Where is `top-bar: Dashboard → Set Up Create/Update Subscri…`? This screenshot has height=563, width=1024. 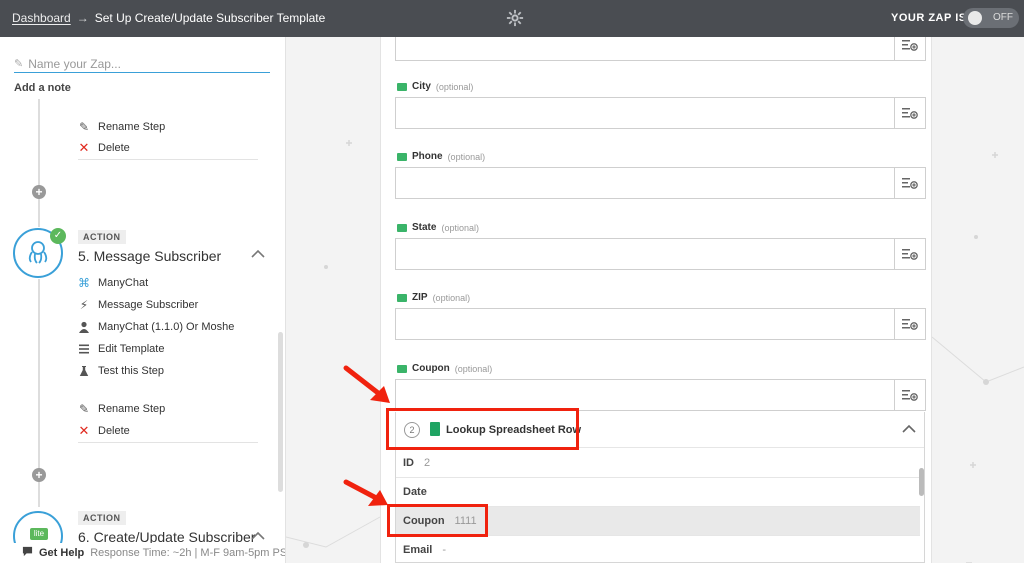 top-bar: Dashboard → Set Up Create/Update Subscri… is located at coordinates (512, 18).